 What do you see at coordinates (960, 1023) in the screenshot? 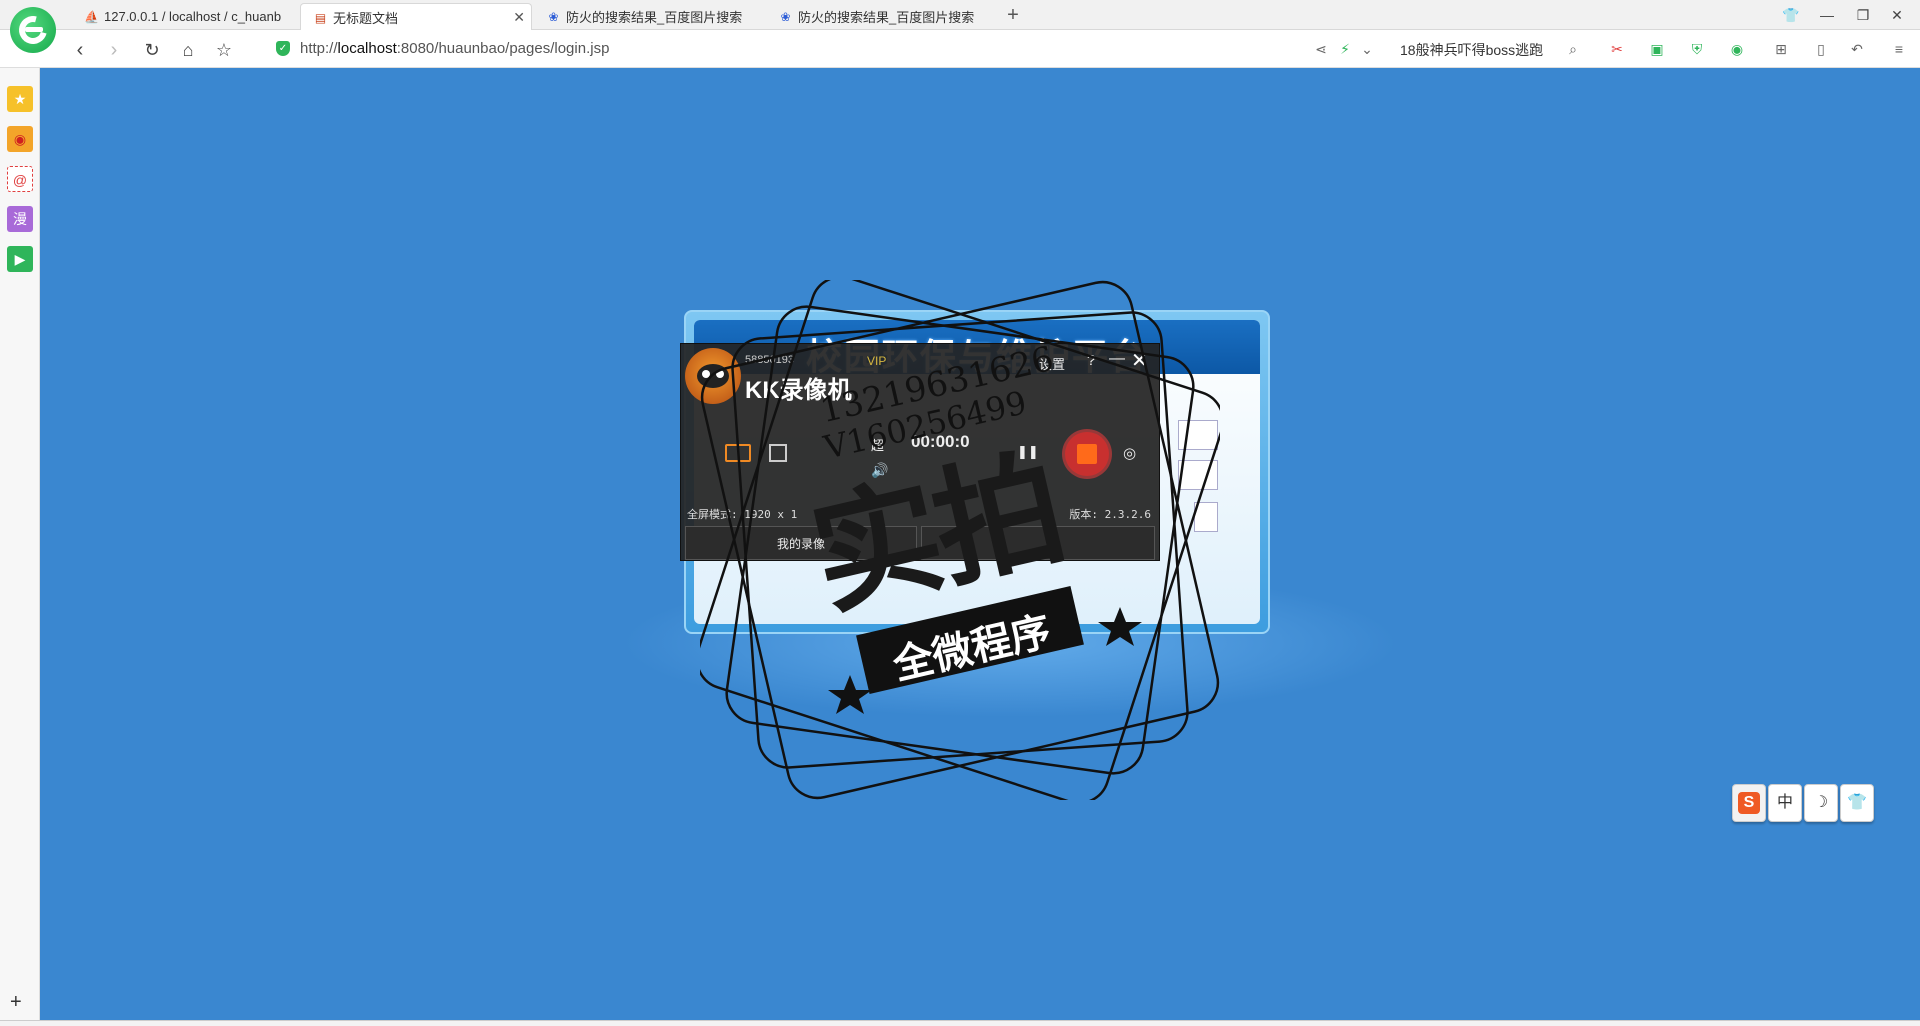
I see `status-bar` at bounding box center [960, 1023].